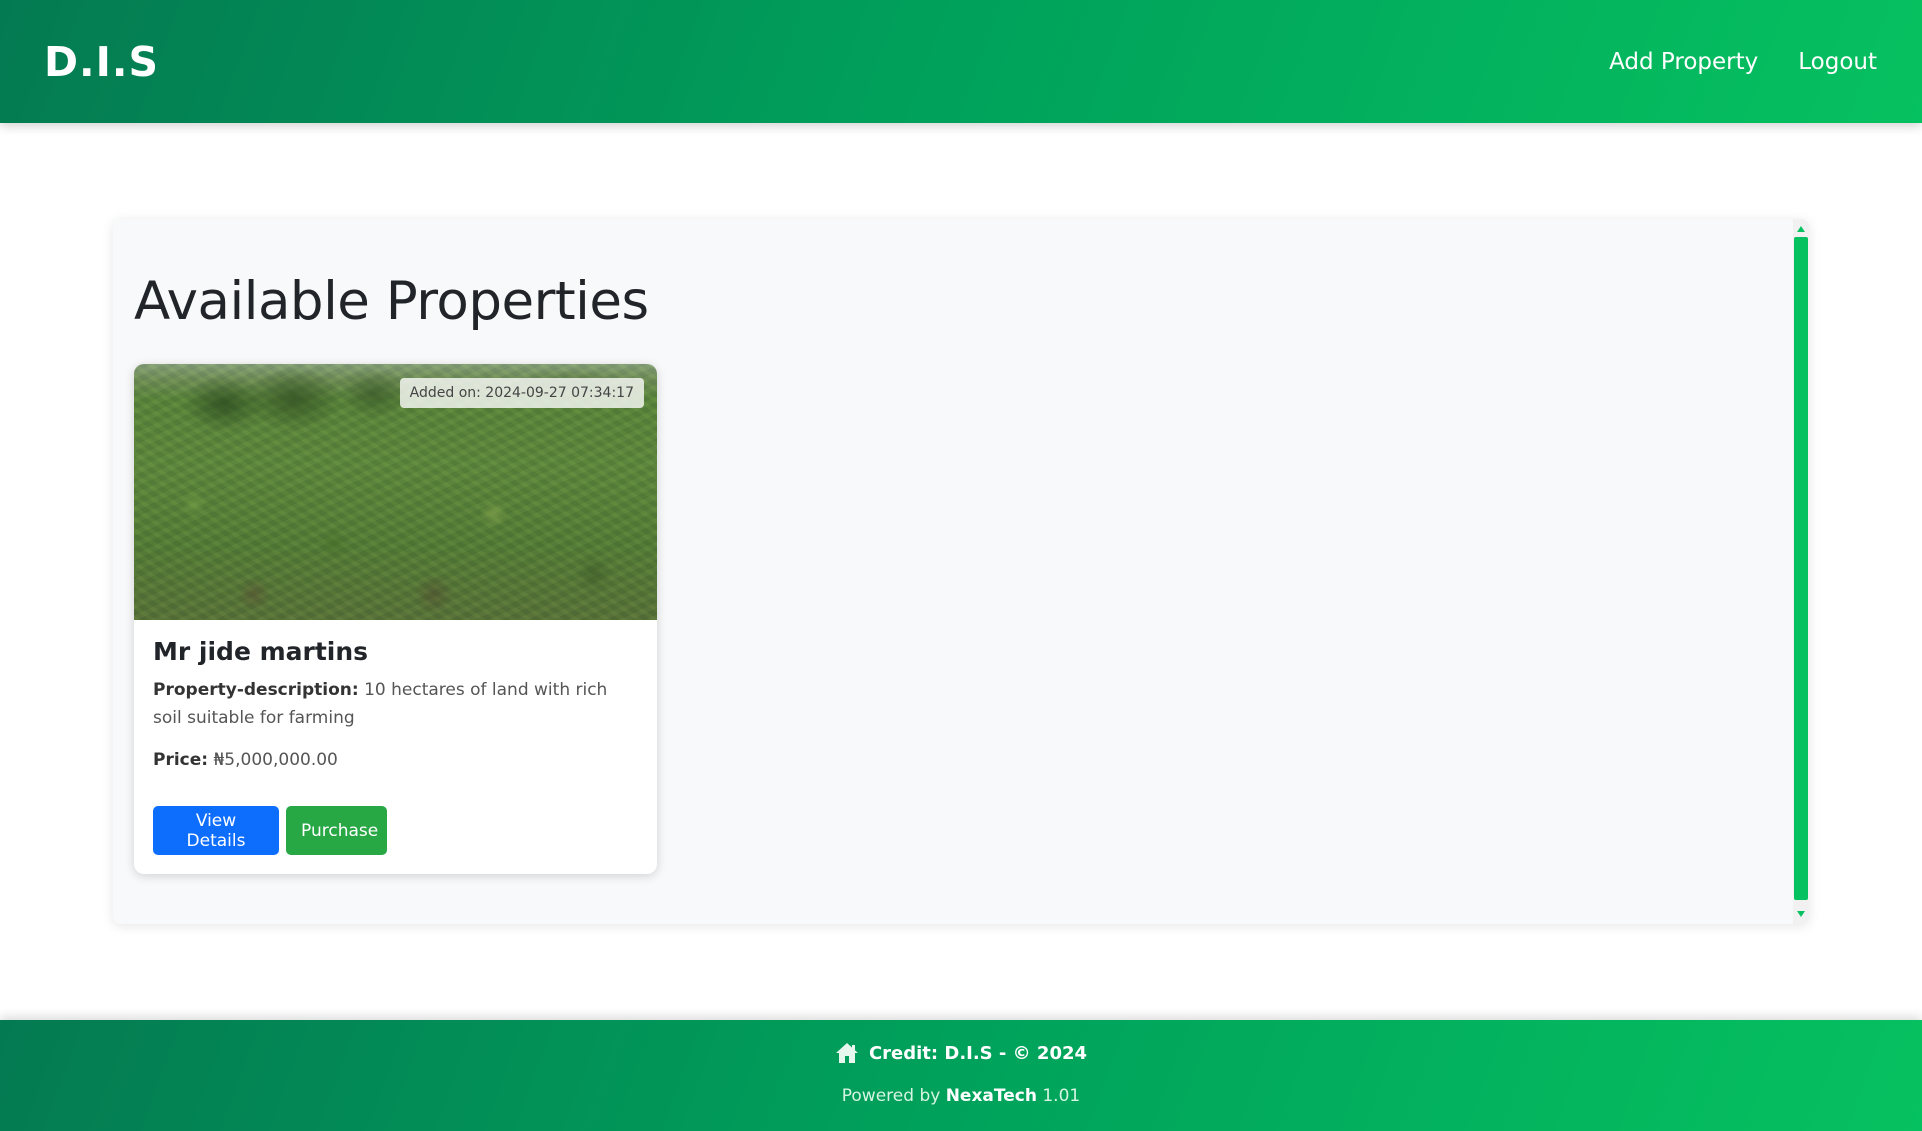  I want to click on scrollbar-thumb, so click(1801, 568).